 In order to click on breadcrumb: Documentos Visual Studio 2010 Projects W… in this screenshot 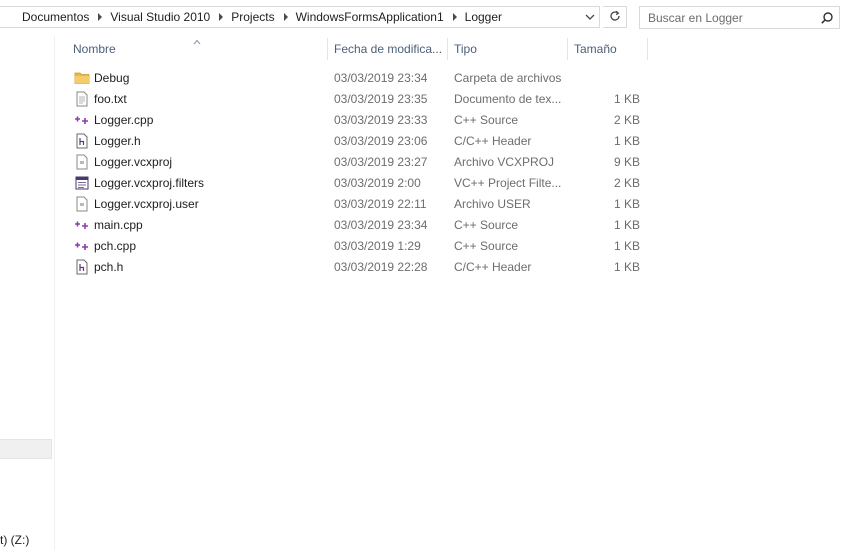, I will do `click(251, 17)`.